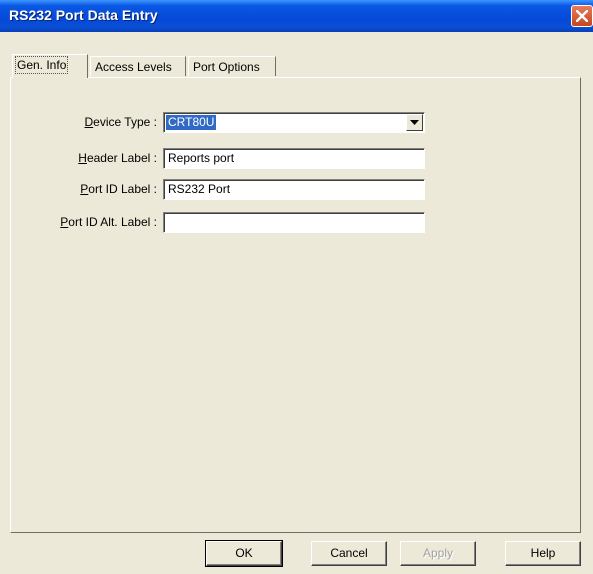  I want to click on tab-access-levels-label: Access Levels, so click(133, 67).